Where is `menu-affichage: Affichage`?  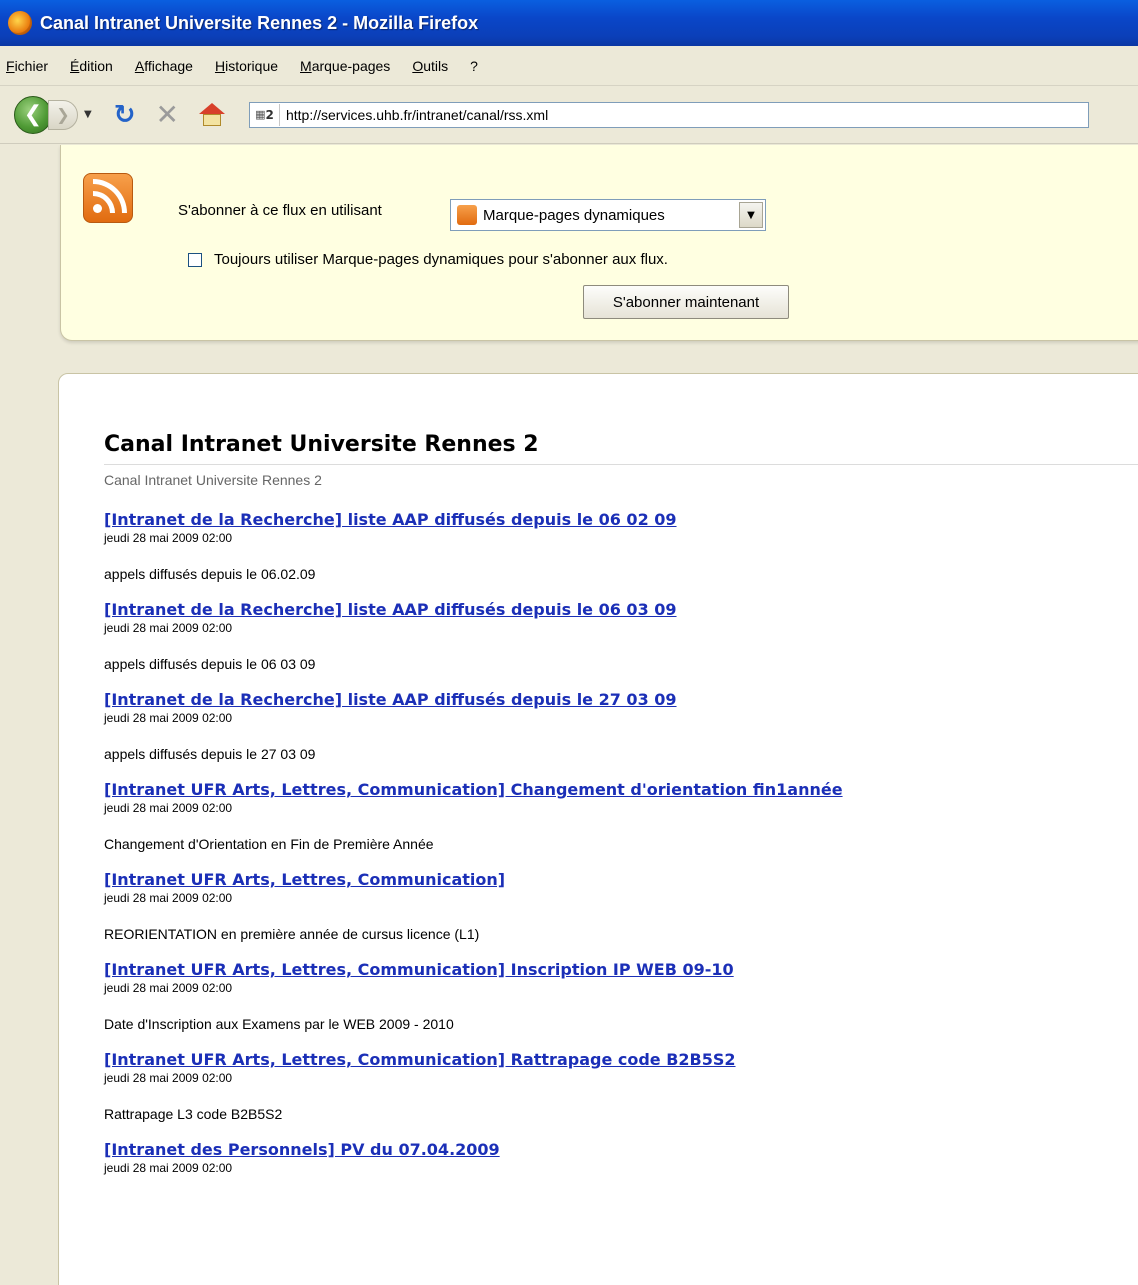 menu-affichage: Affichage is located at coordinates (164, 66).